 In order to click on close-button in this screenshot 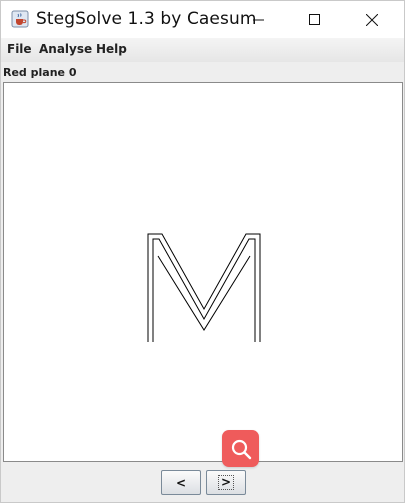, I will do `click(372, 19)`.